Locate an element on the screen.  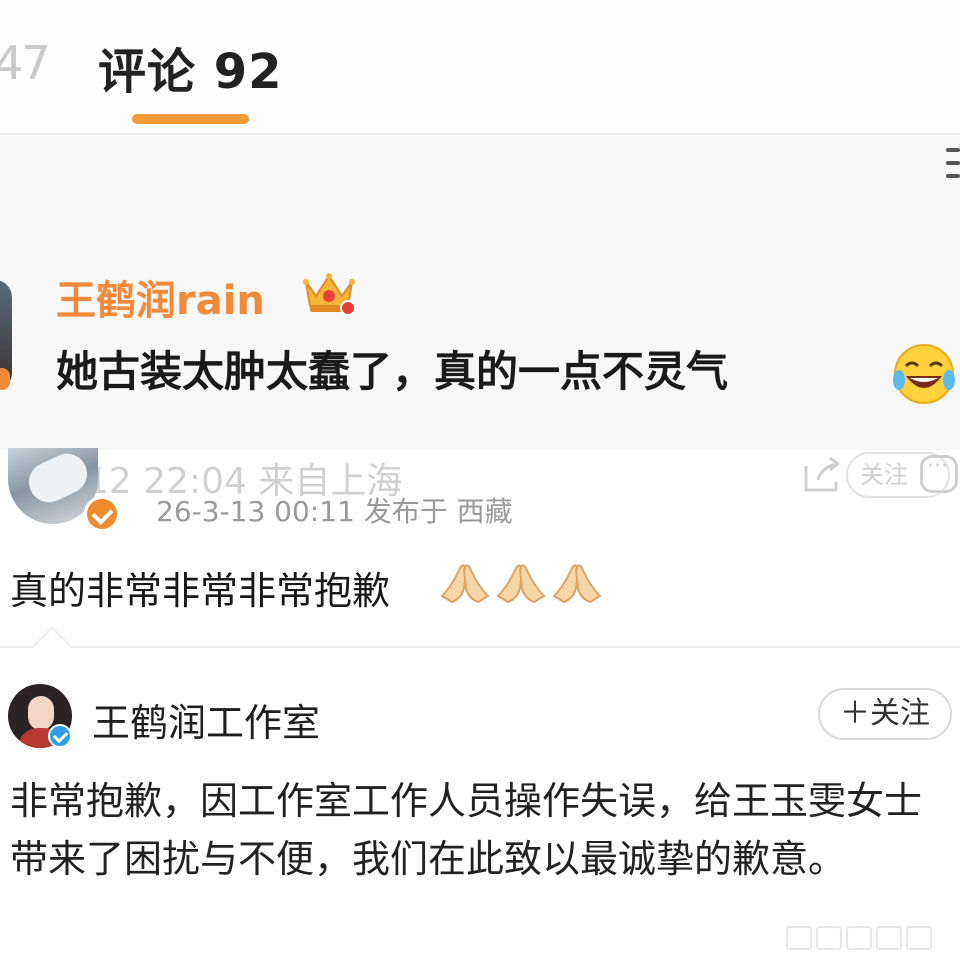
verified-badge-icon is located at coordinates (102, 514).